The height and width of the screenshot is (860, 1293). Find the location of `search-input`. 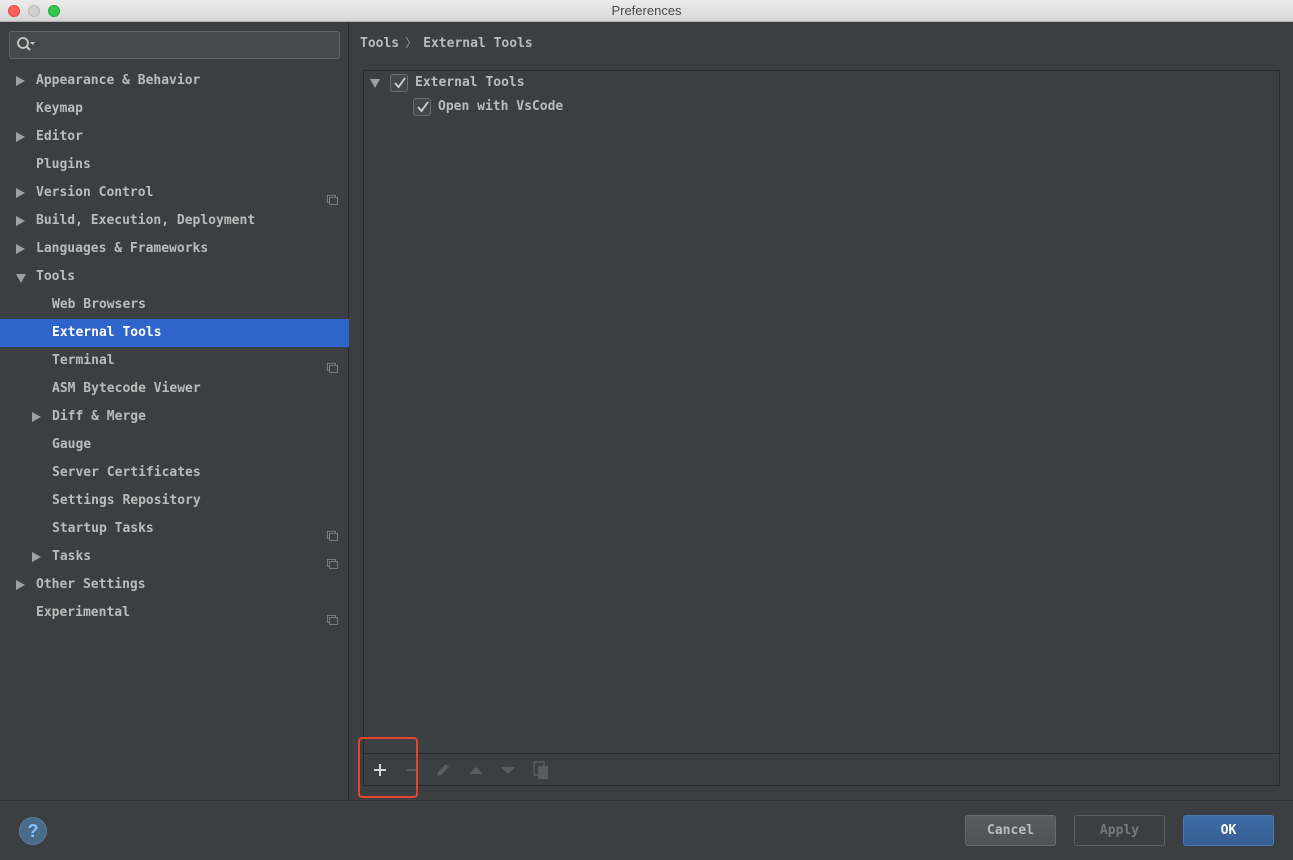

search-input is located at coordinates (174, 45).